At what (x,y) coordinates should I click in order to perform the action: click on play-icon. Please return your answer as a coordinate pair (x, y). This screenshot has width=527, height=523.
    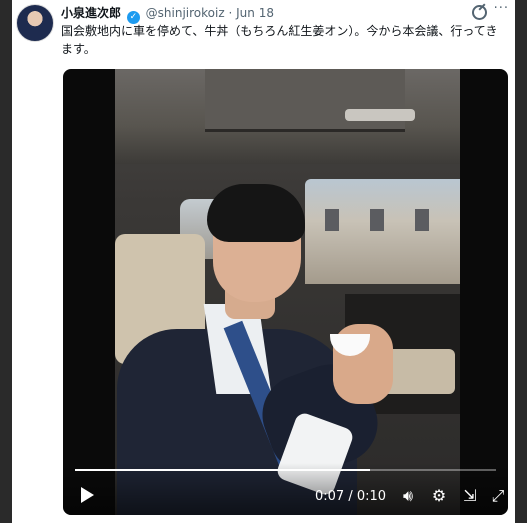
    Looking at the image, I should click on (87, 495).